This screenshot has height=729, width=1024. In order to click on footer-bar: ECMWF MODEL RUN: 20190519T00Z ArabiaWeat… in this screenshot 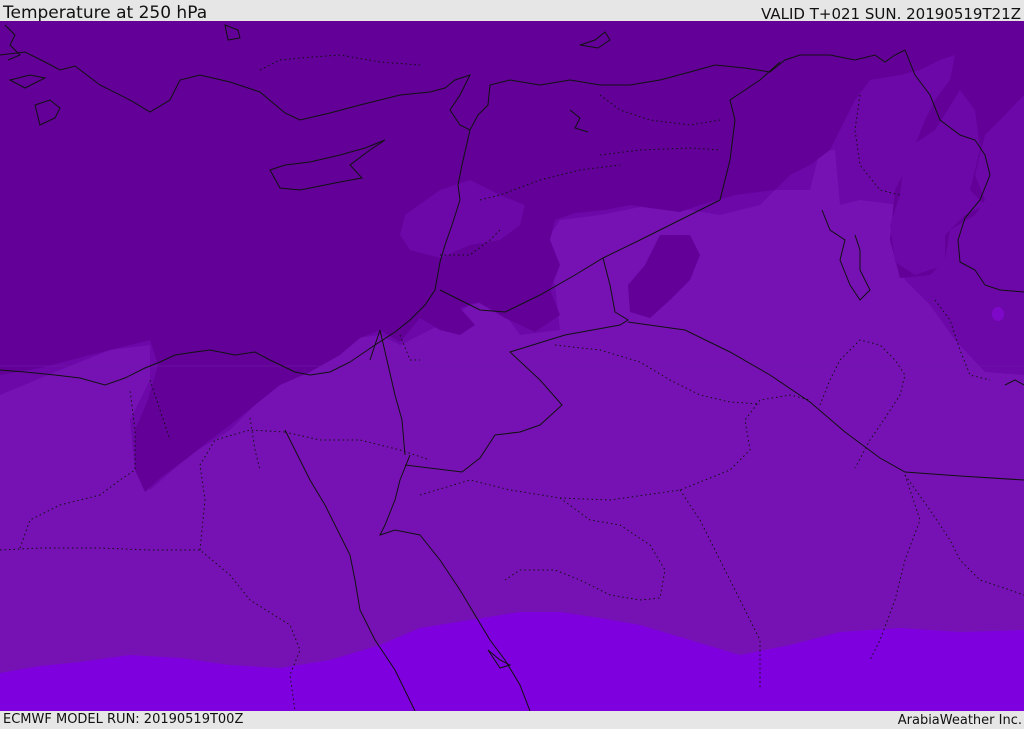, I will do `click(512, 720)`.